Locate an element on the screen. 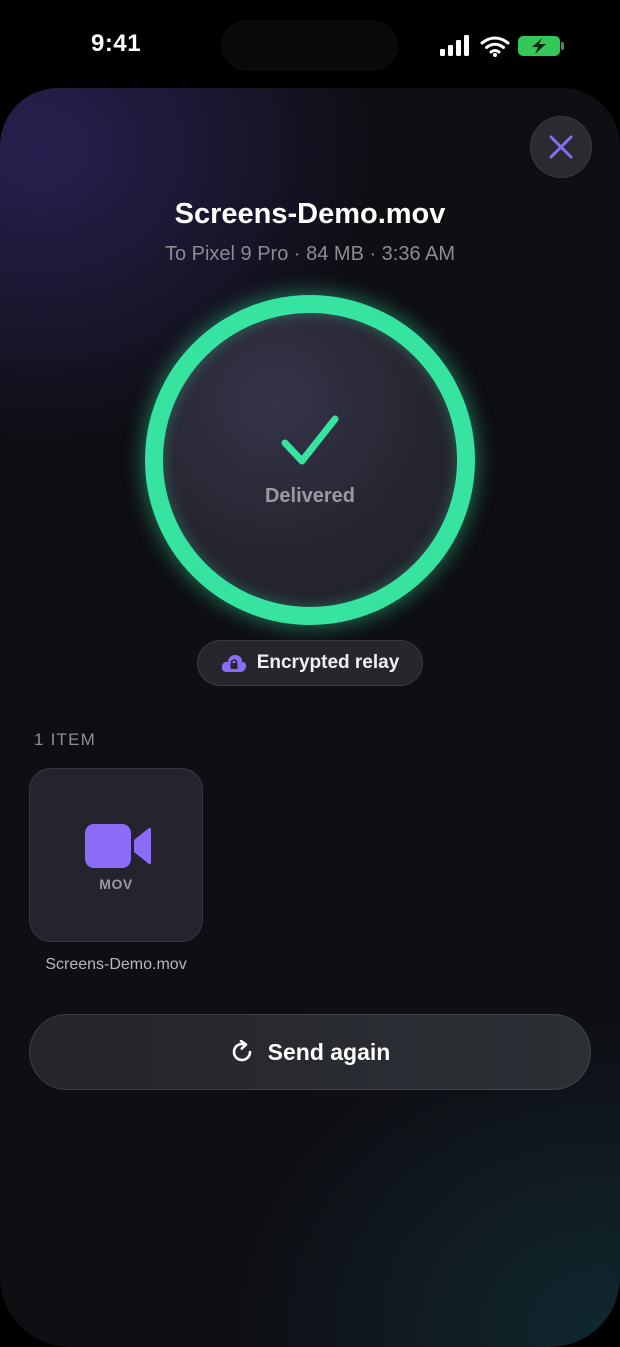 Image resolution: width=620 pixels, height=1347 pixels. file-tile: MOV is located at coordinates (116, 855).